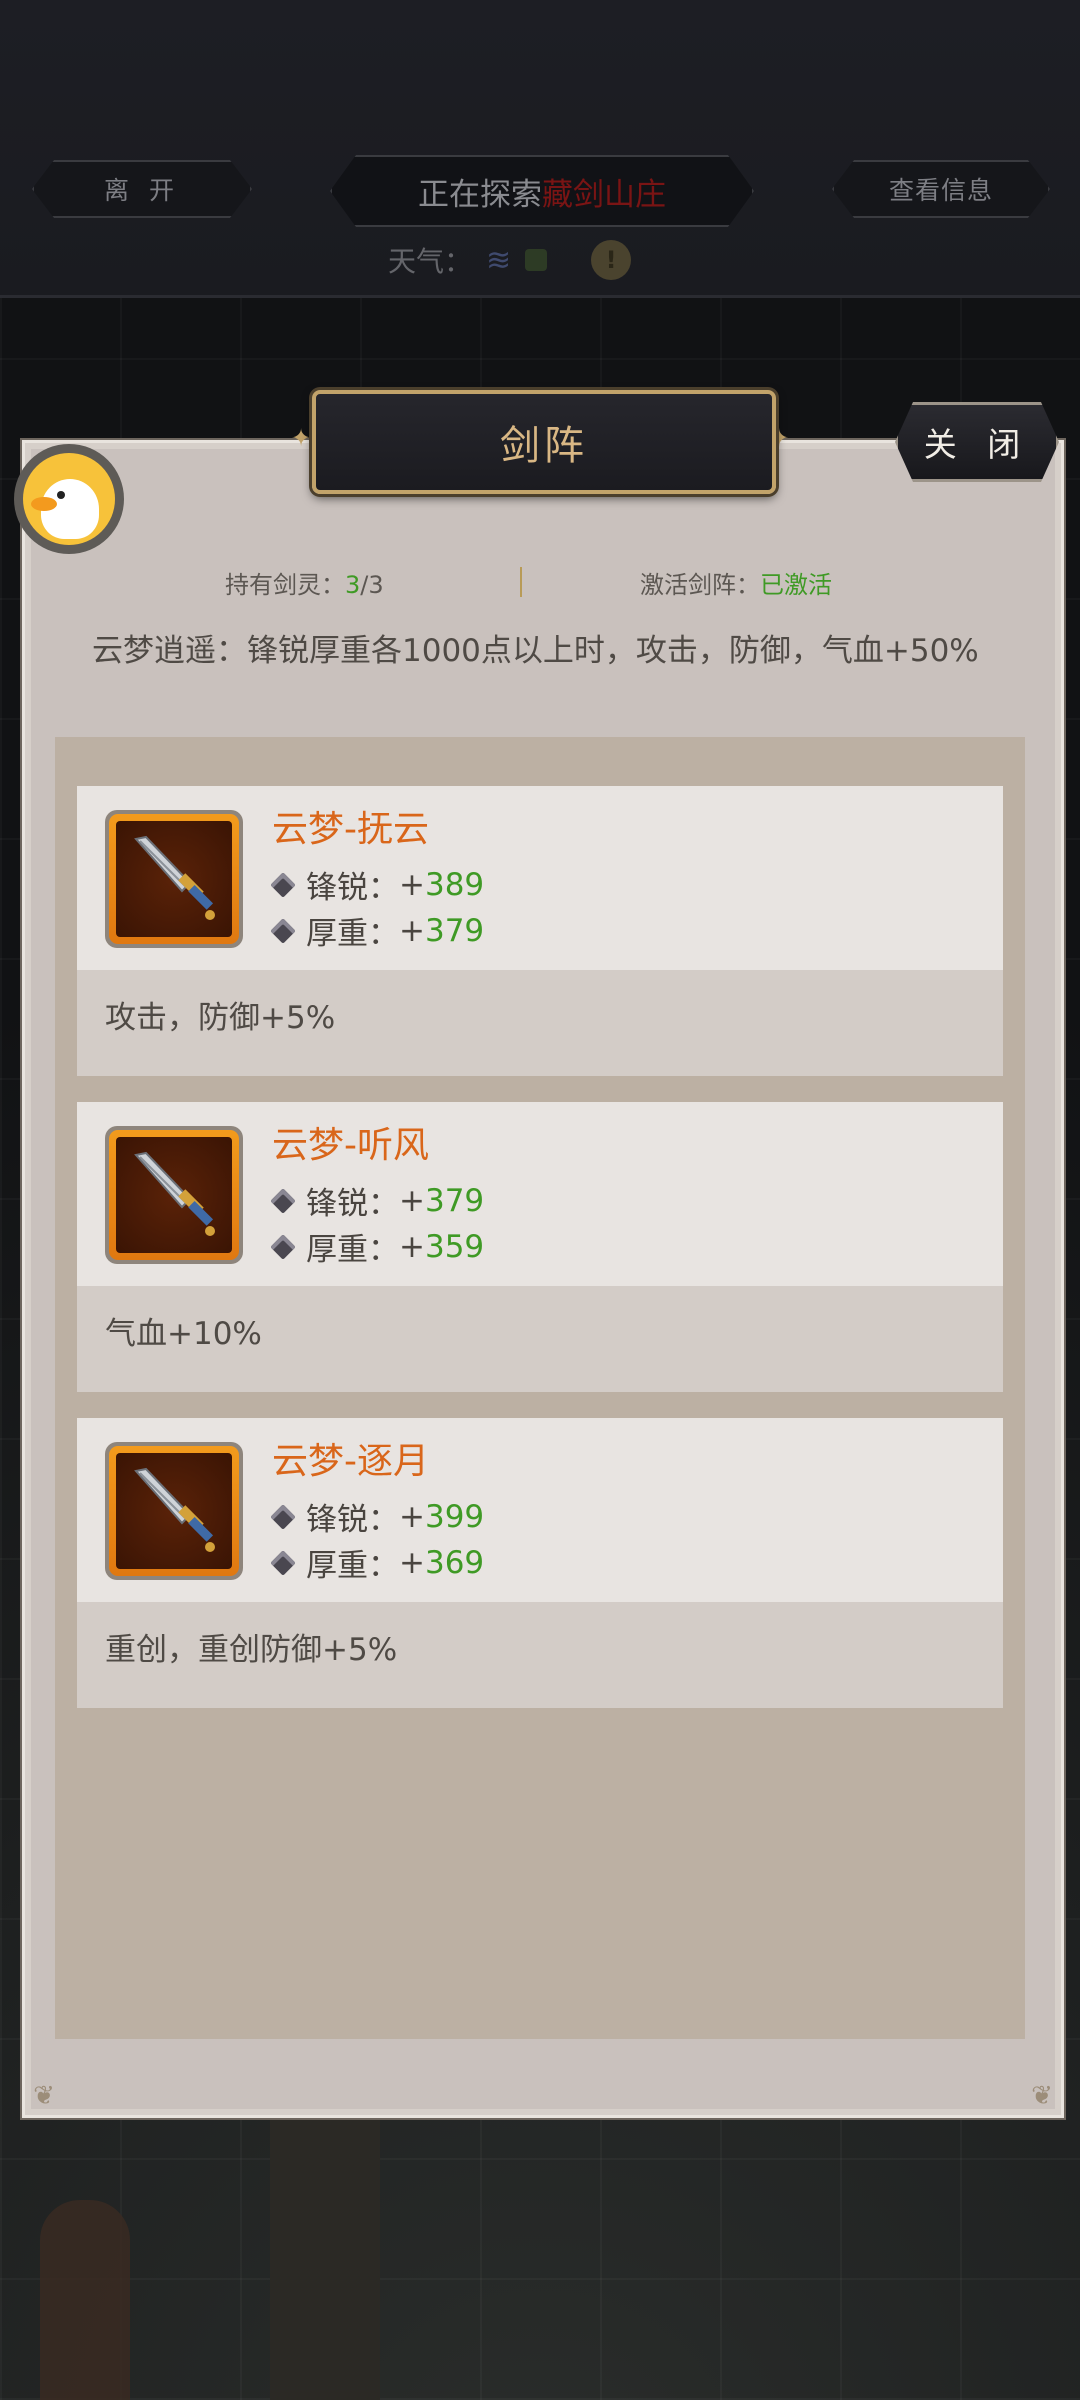 The width and height of the screenshot is (1080, 2400). What do you see at coordinates (480, 194) in the screenshot?
I see `exploring-prefix: 正在探索` at bounding box center [480, 194].